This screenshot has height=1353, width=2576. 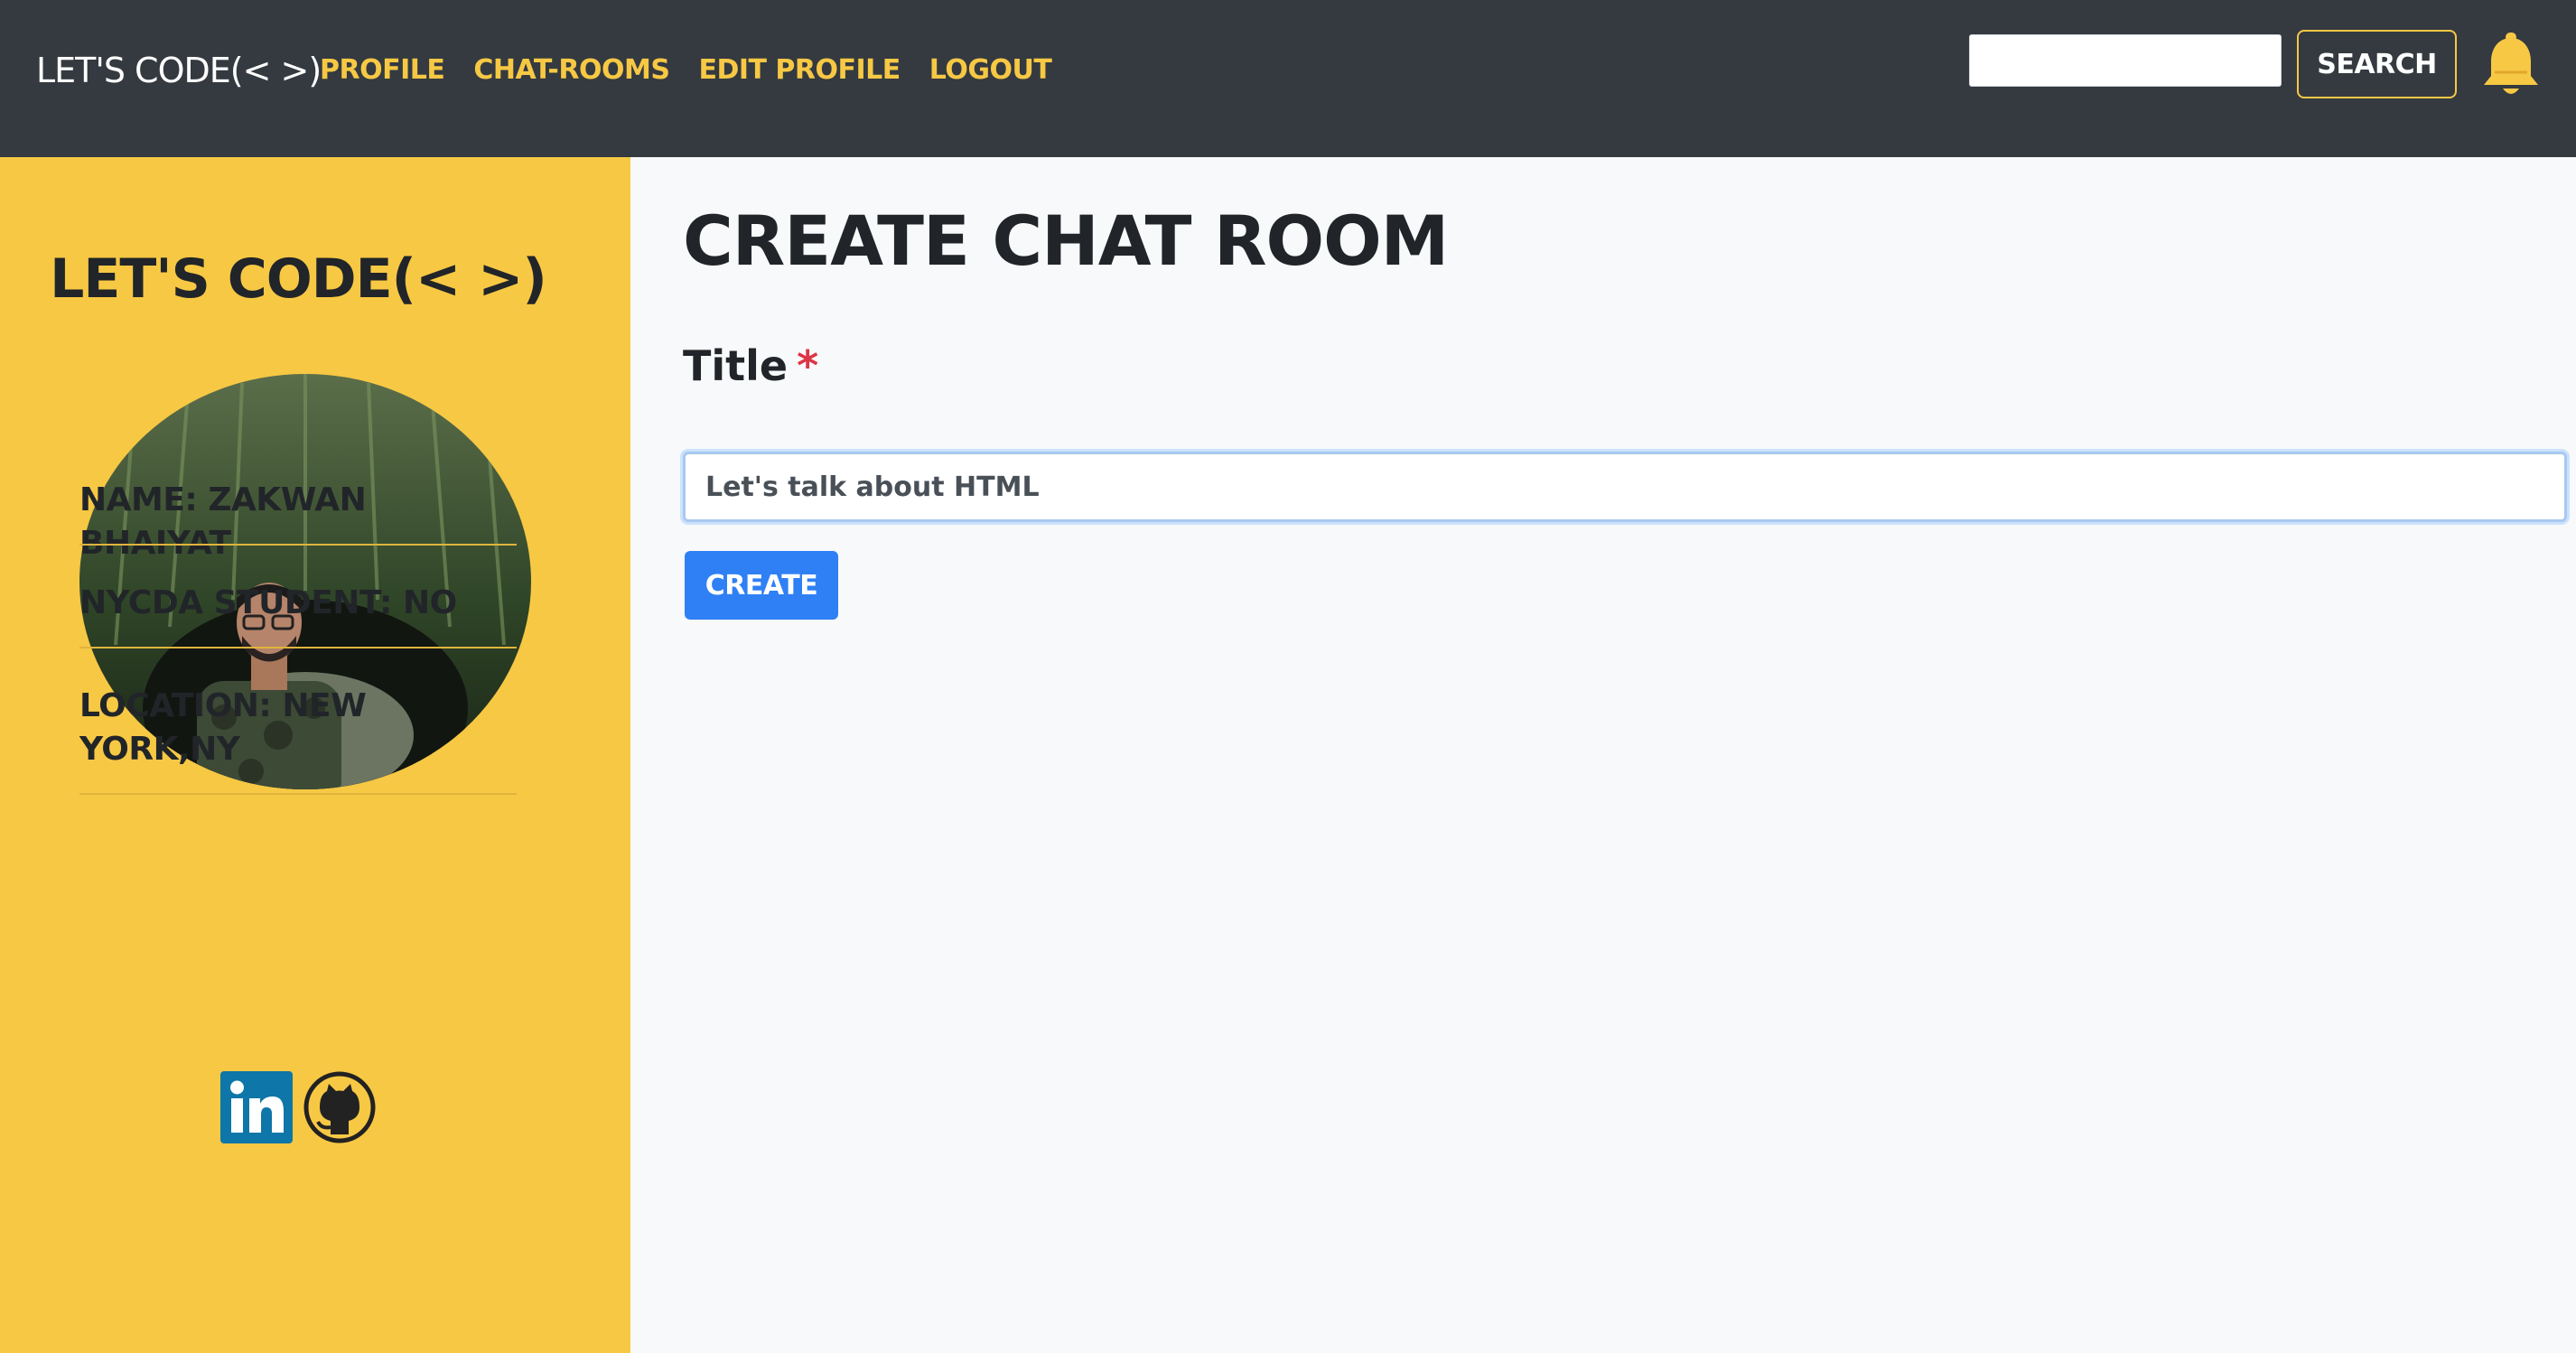 I want to click on nav-link-profile: PROFILE, so click(x=382, y=70).